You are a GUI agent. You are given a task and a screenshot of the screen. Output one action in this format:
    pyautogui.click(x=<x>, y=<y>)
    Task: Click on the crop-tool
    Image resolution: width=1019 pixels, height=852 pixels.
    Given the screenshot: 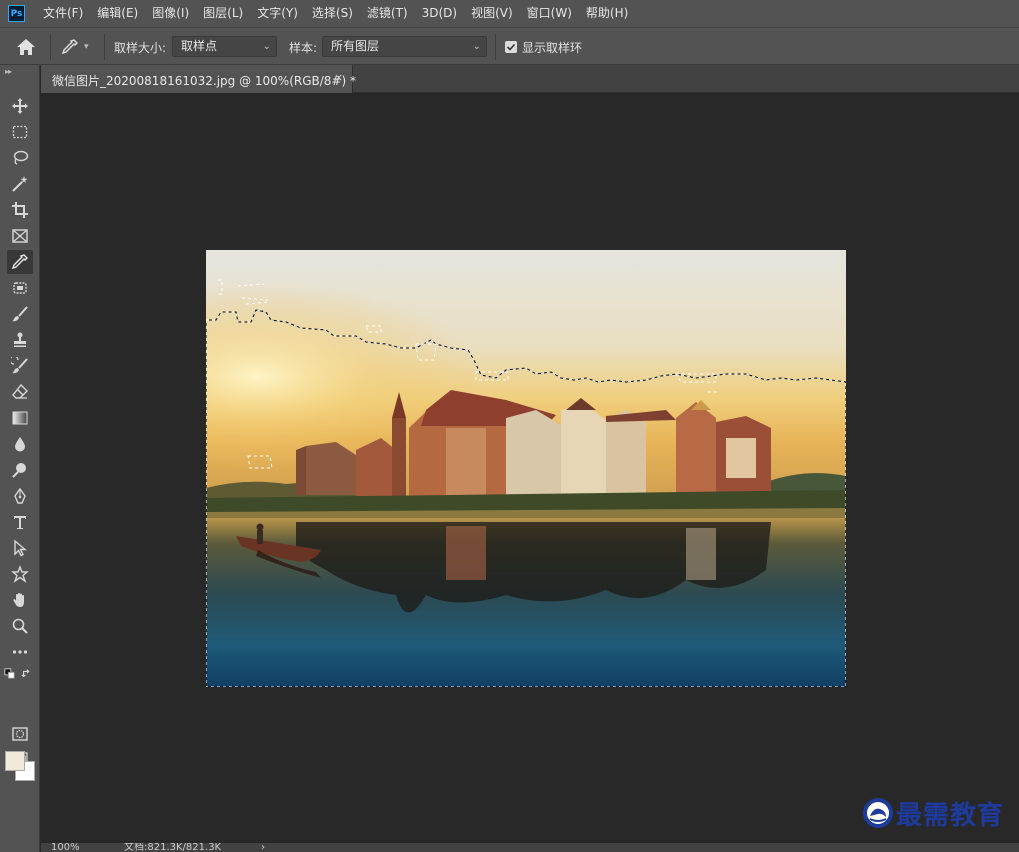 What is the action you would take?
    pyautogui.click(x=20, y=210)
    